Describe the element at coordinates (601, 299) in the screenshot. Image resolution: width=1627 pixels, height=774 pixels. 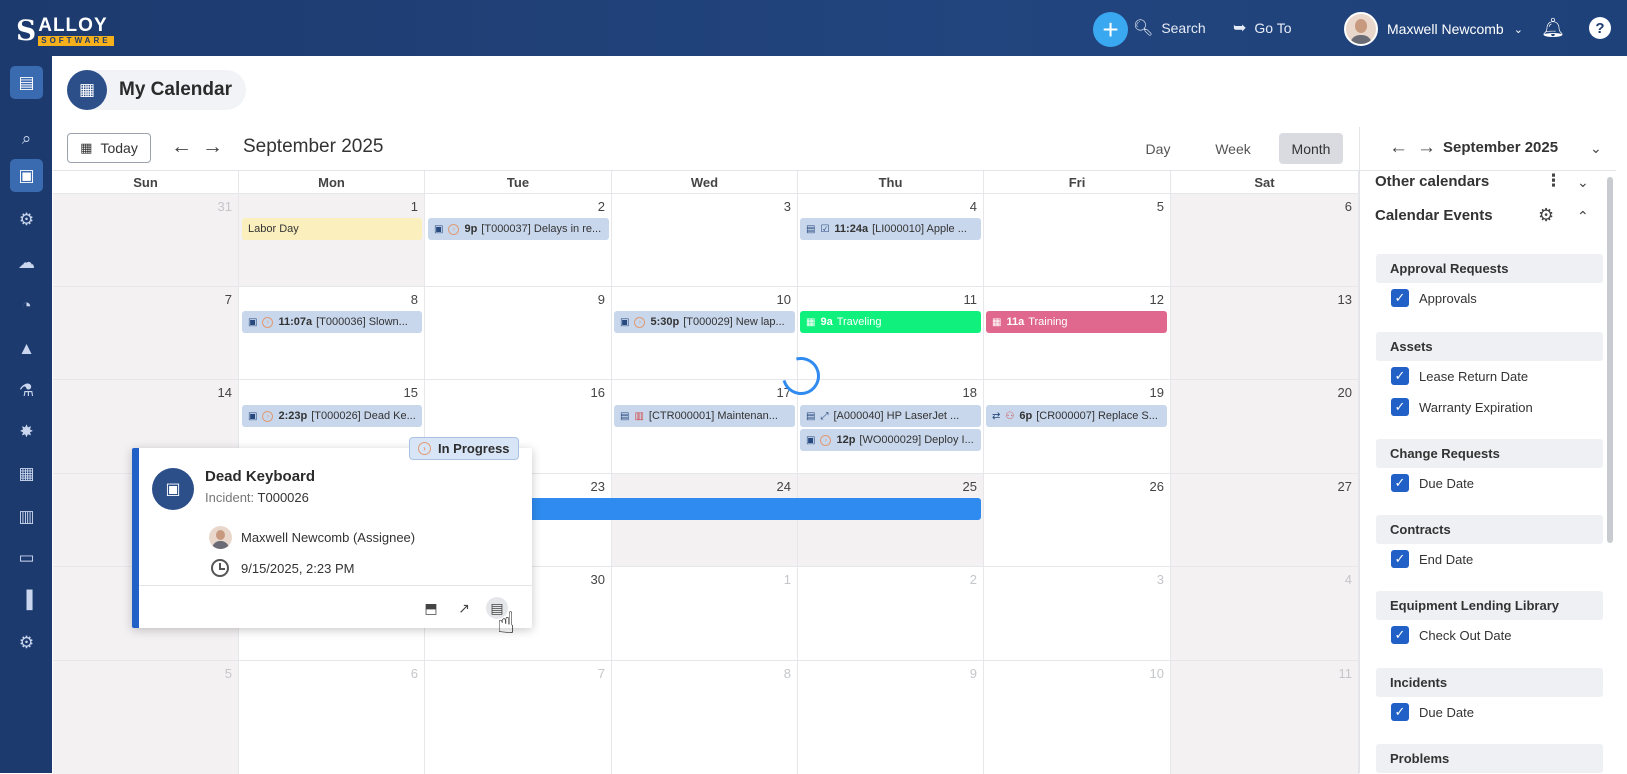
I see `day-number: 9` at that location.